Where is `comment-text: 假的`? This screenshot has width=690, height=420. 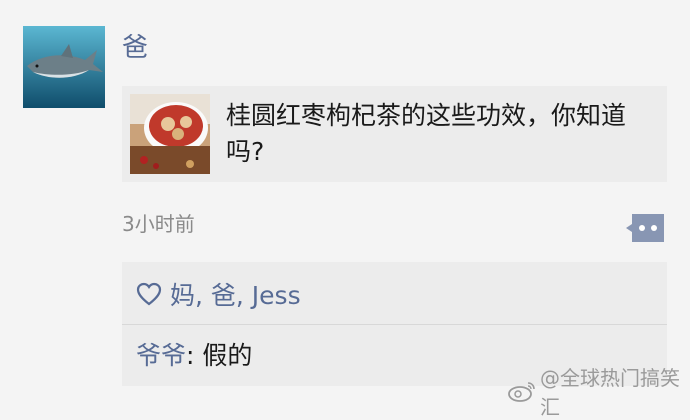
comment-text: 假的 is located at coordinates (227, 355).